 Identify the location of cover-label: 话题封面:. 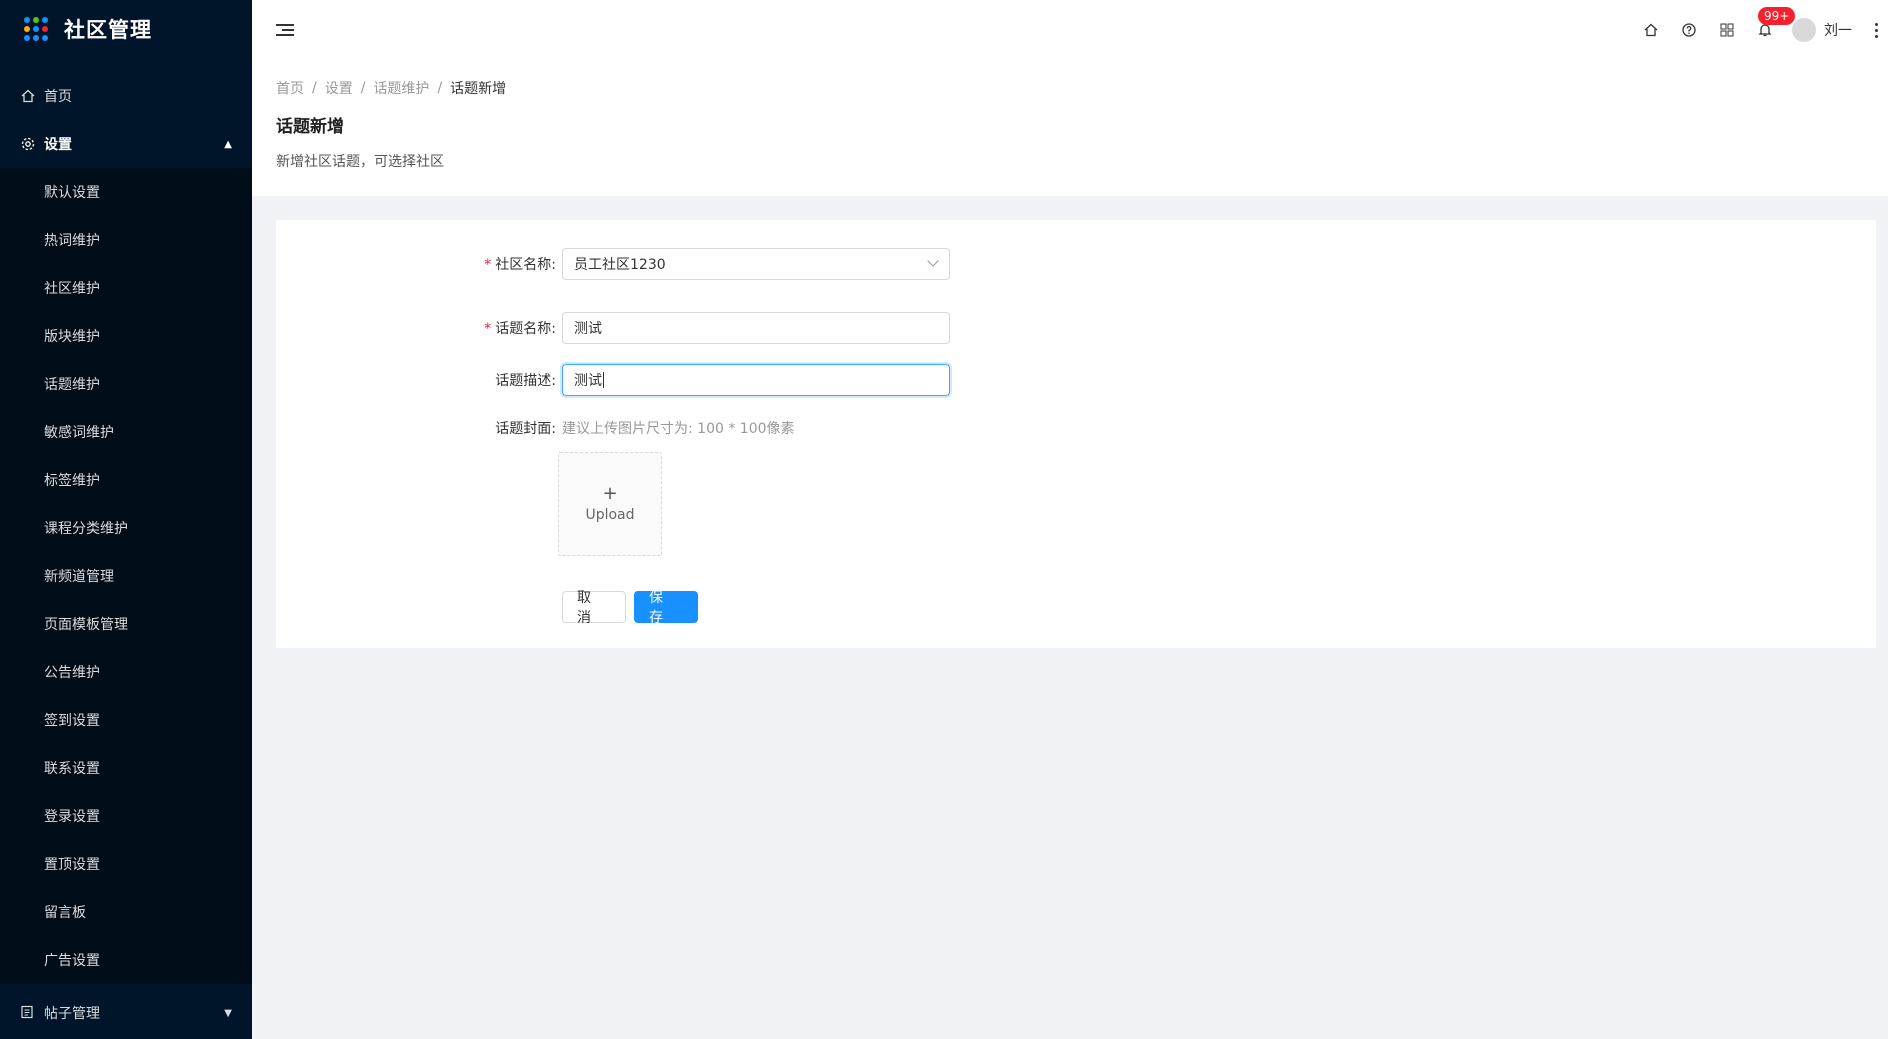
(525, 429).